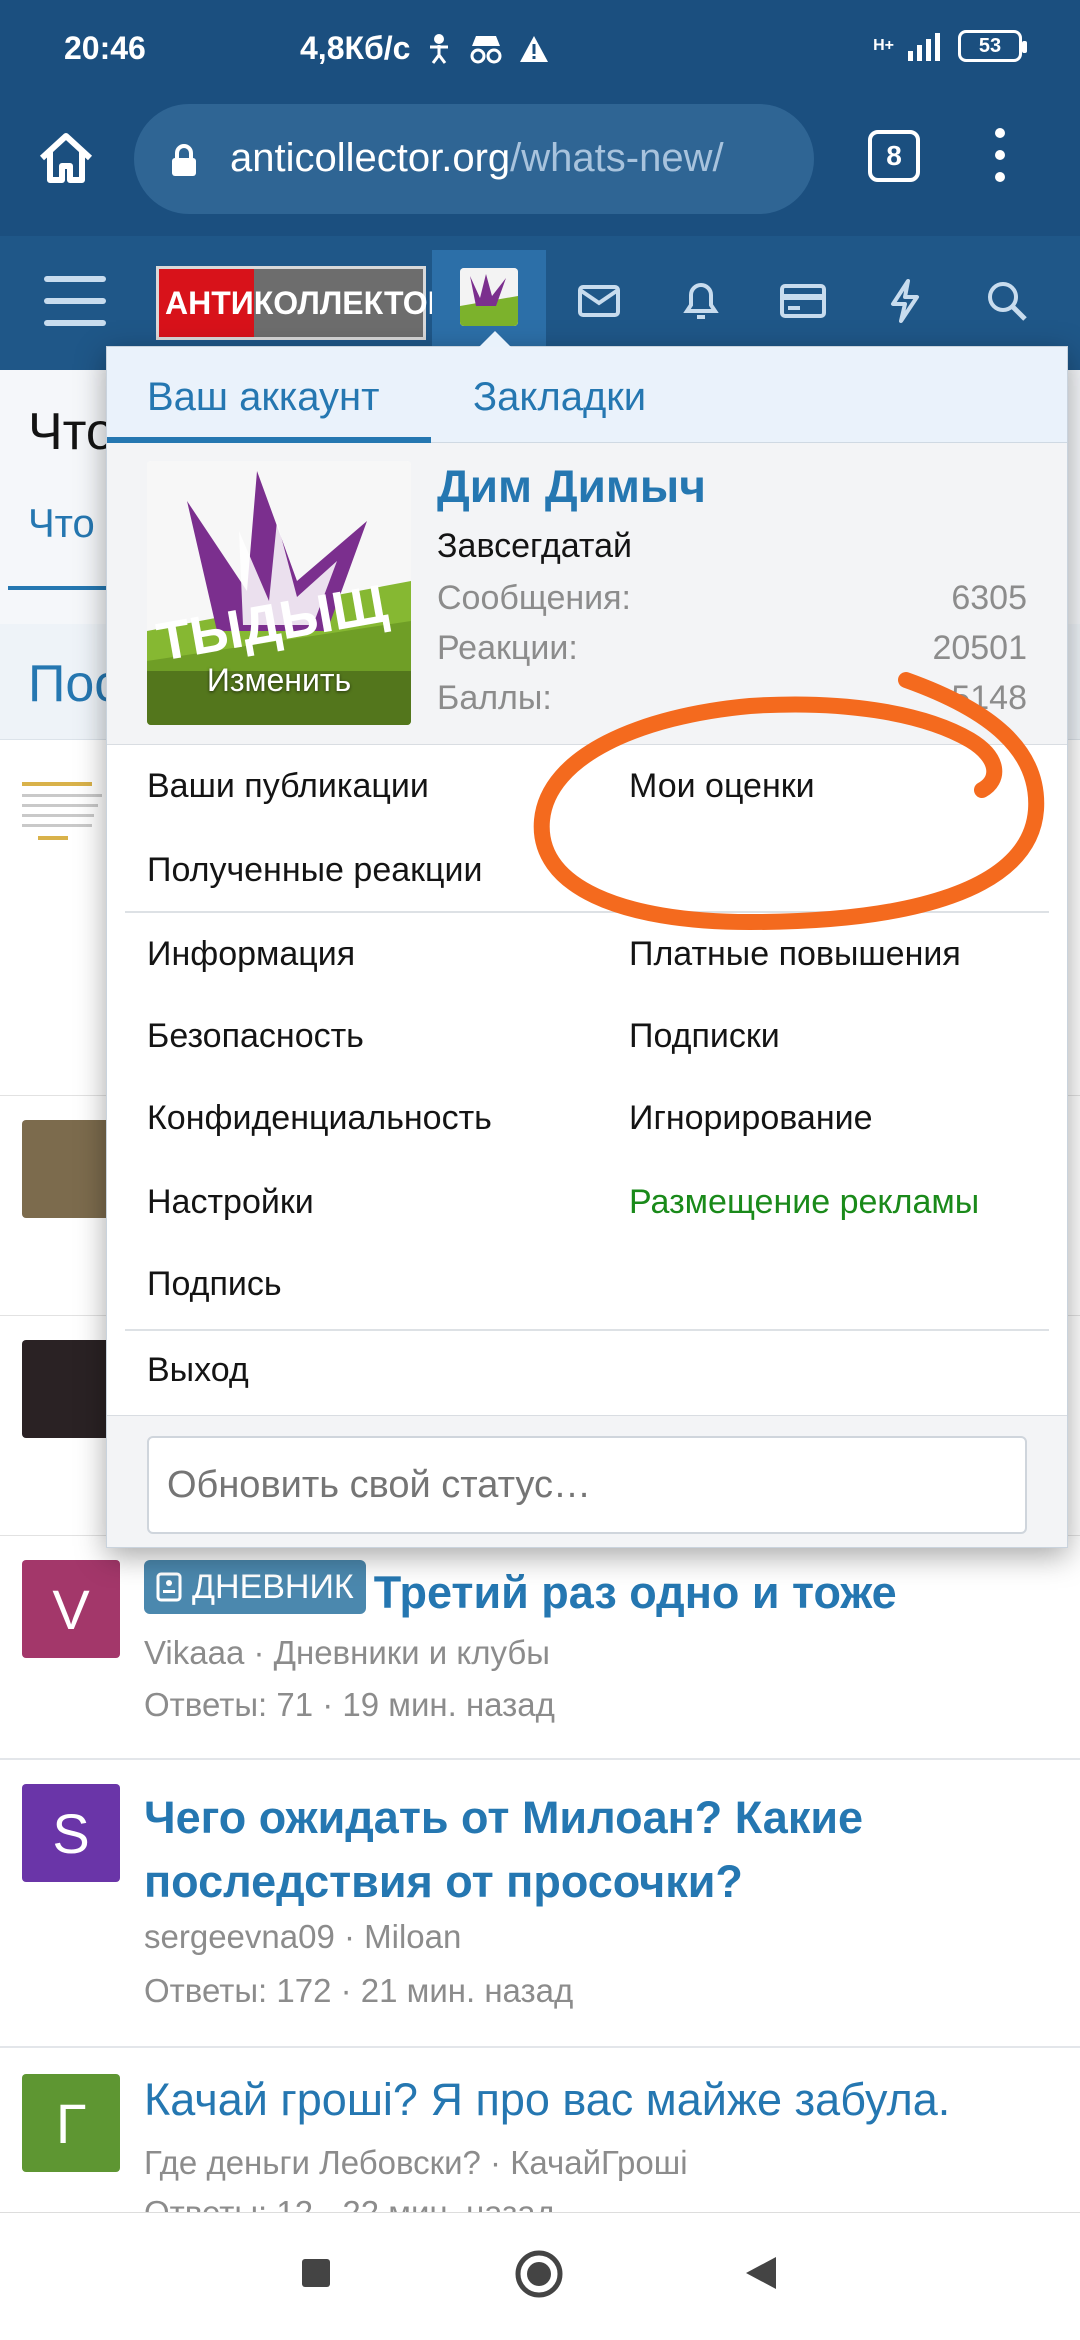  I want to click on status-input, so click(587, 1485).